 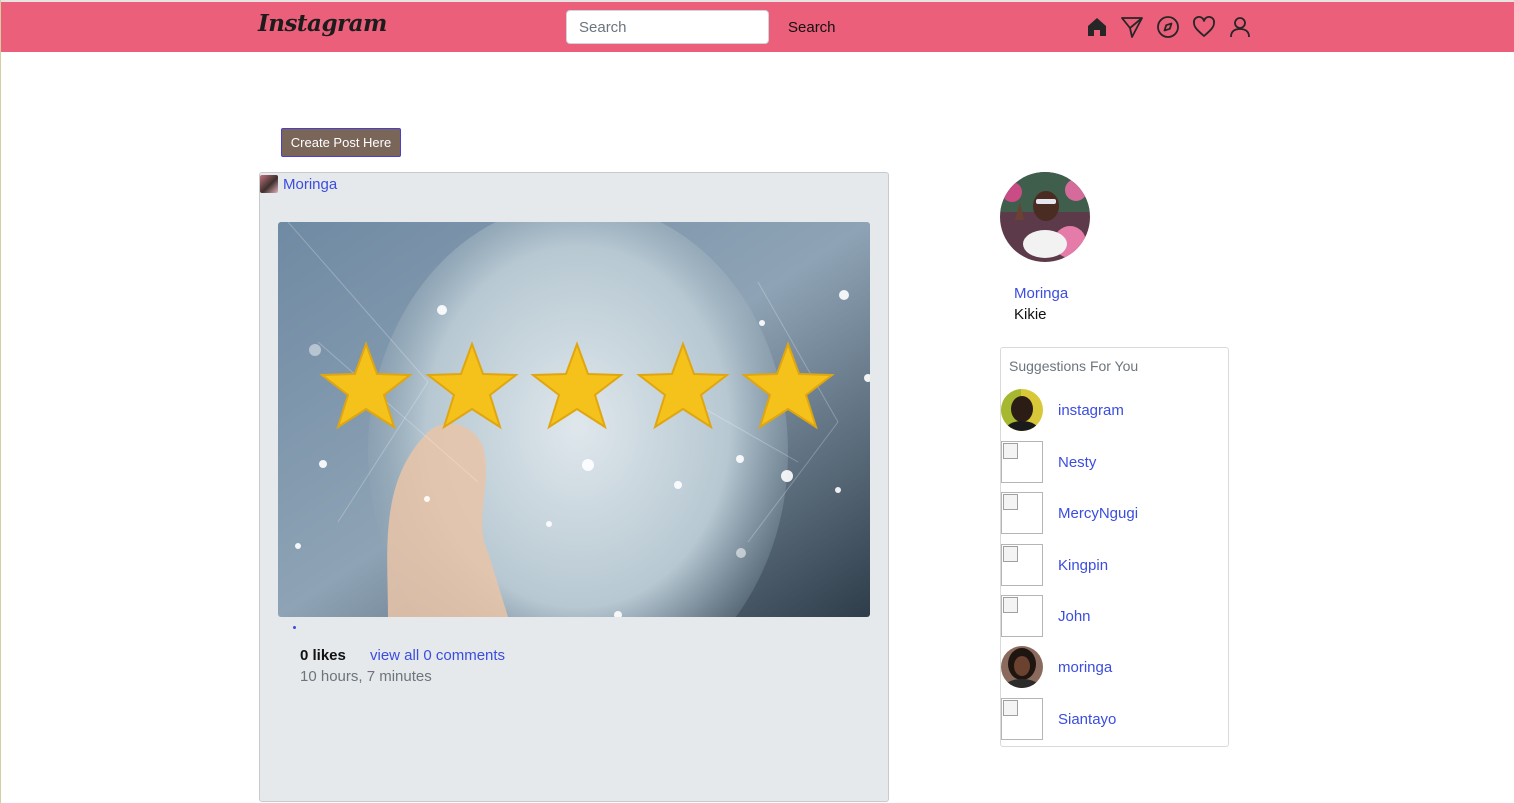 What do you see at coordinates (1114, 462) in the screenshot?
I see `suggestion-row: Nesty` at bounding box center [1114, 462].